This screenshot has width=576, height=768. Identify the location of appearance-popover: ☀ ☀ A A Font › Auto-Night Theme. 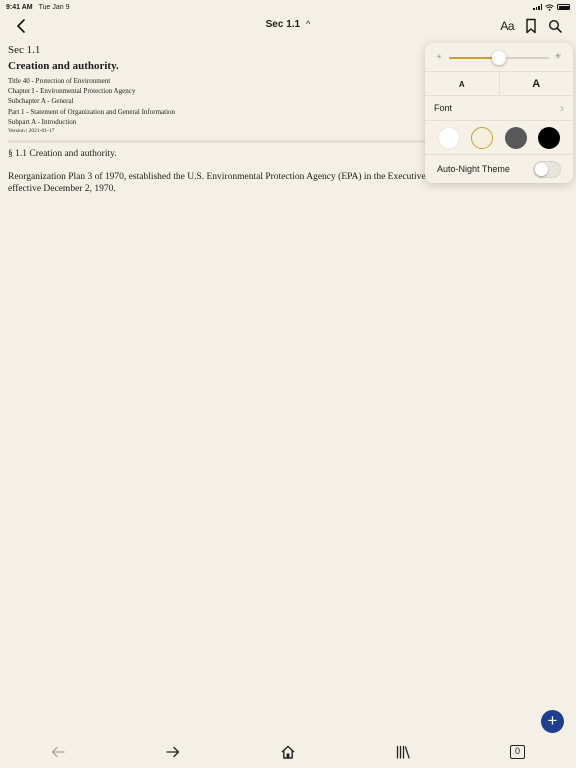
(499, 113).